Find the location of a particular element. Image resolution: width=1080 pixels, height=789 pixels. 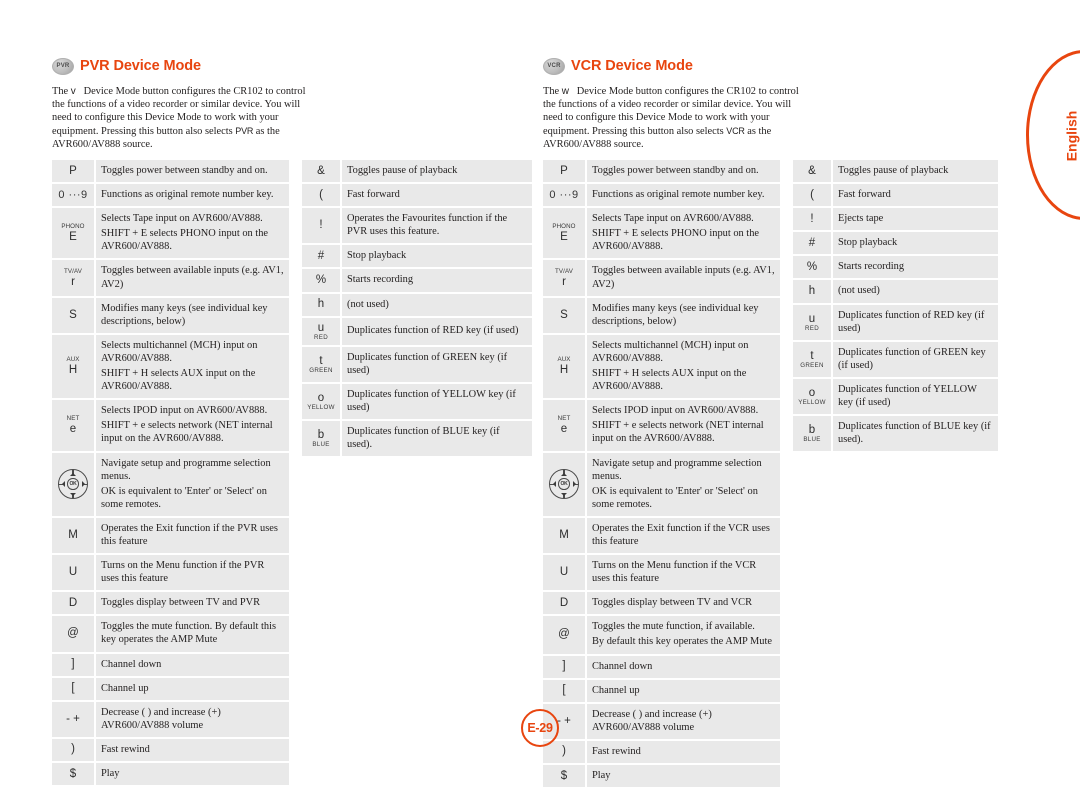

description-cell: (not used) is located at coordinates (437, 304).